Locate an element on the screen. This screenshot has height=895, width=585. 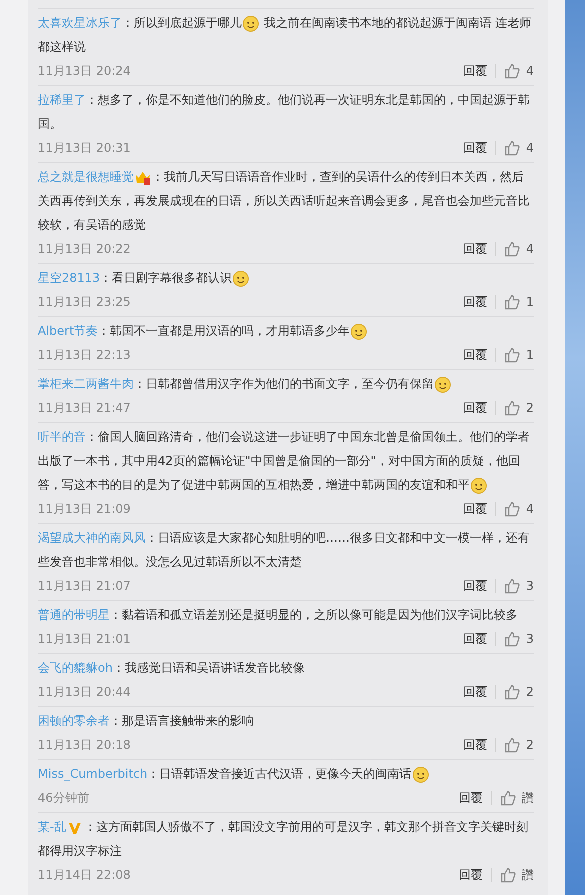
comment-text: 太喜欢星冰乐了：所以到底起源于哪儿 我之前在闽南读书本地的都说起源于闽南语 连老师都这样说 is located at coordinates (285, 35).